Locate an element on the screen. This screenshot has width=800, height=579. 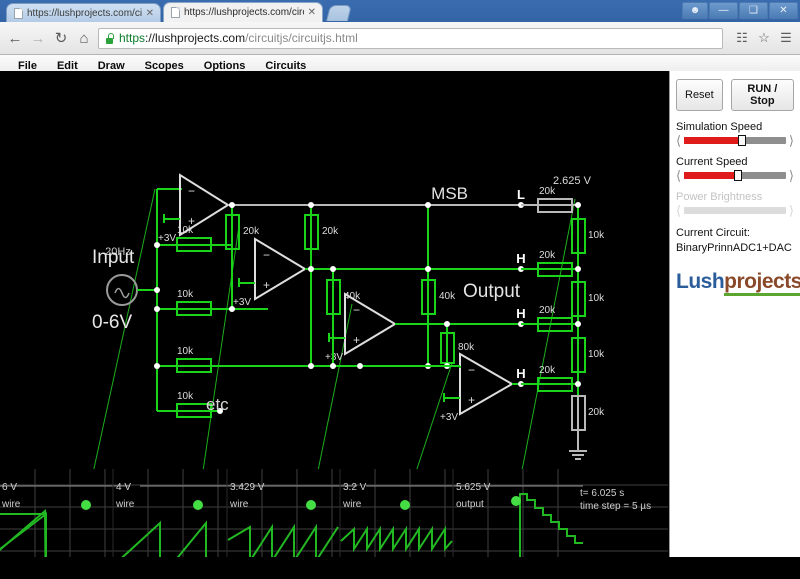
tab-title: https://lushprojects.com/cir is located at coordinates (84, 13).